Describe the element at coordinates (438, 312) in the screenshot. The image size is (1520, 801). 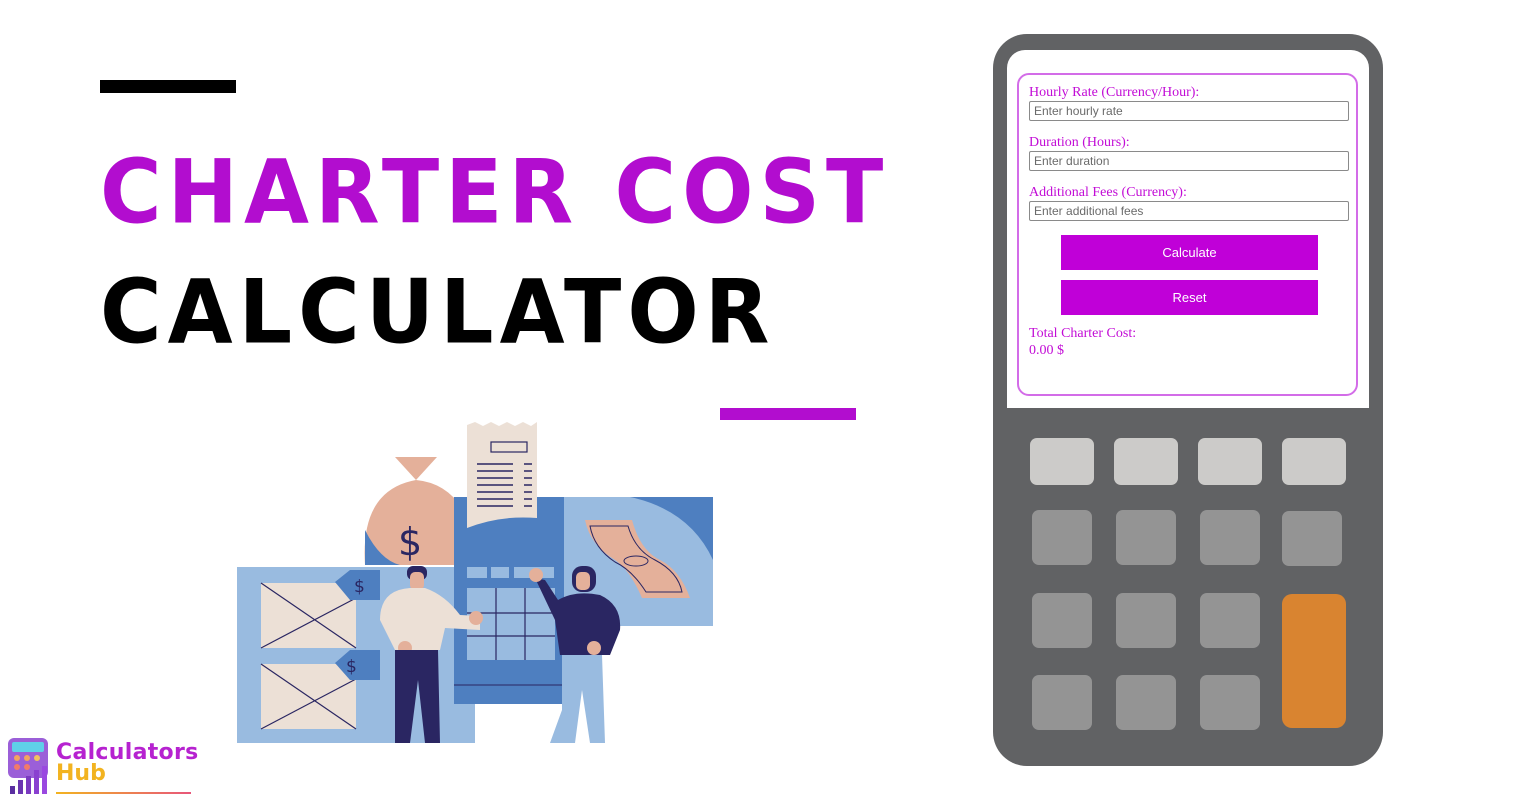
I see `page-title-line2: CALCULATOR` at that location.